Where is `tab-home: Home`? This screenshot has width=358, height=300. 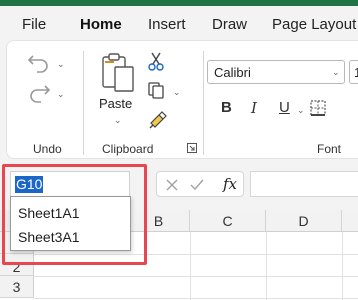
tab-home: Home is located at coordinates (101, 24).